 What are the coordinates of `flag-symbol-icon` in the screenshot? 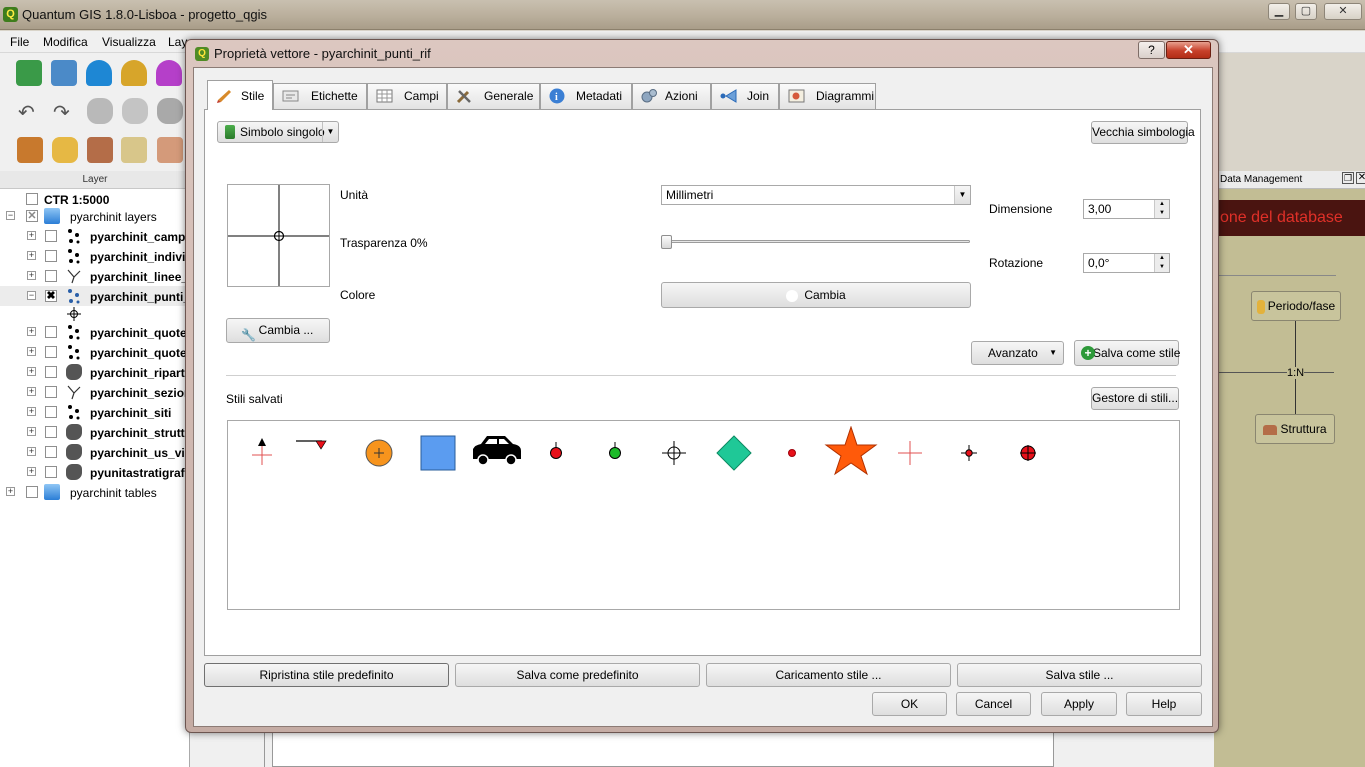 It's located at (312, 453).